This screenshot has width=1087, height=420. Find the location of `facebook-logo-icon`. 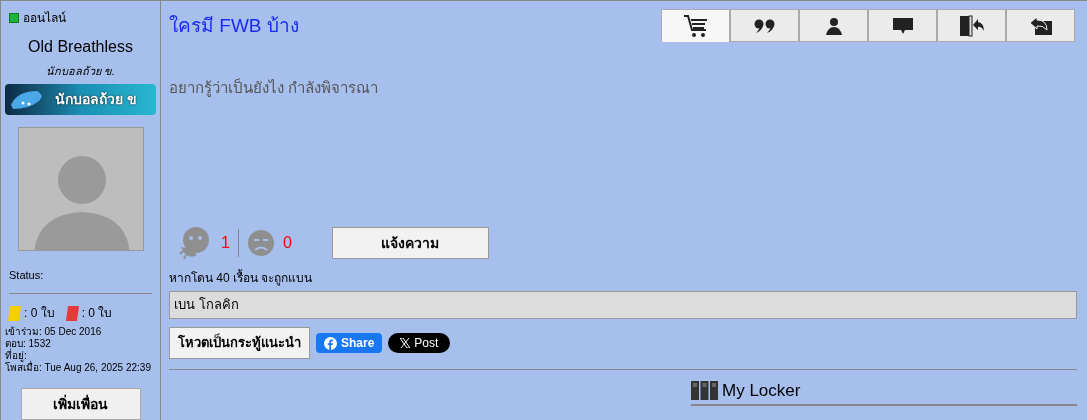

facebook-logo-icon is located at coordinates (330, 343).